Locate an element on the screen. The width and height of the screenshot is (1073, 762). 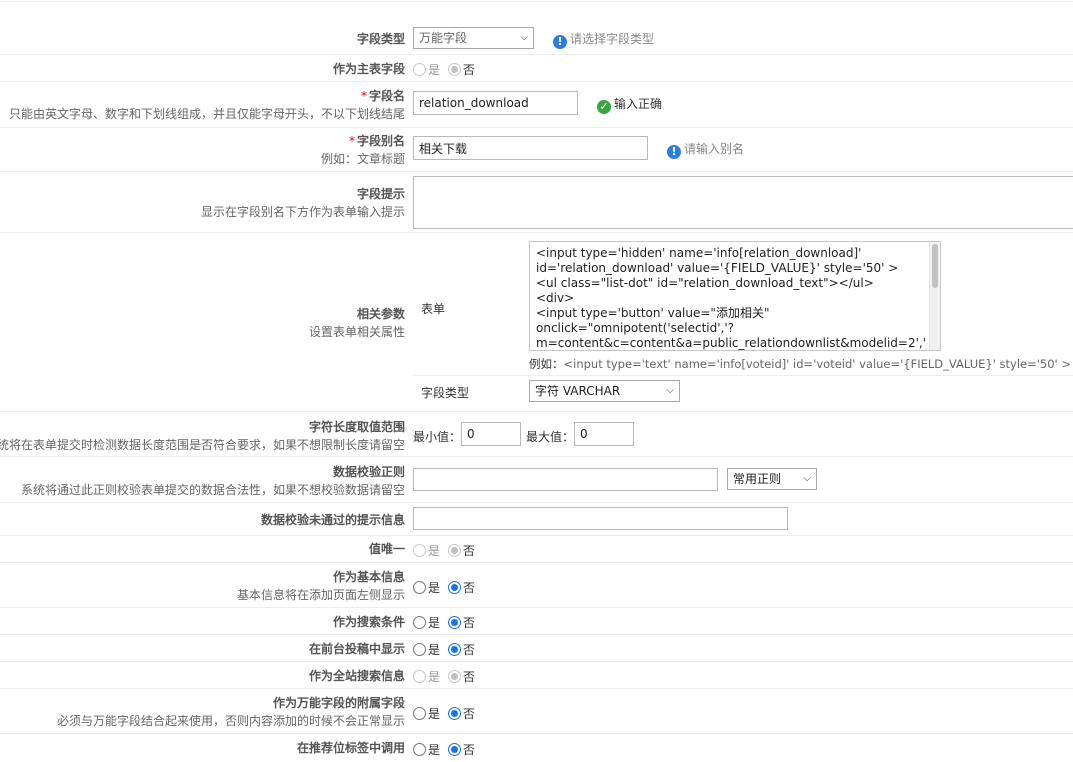
min-length-input is located at coordinates (491, 434).